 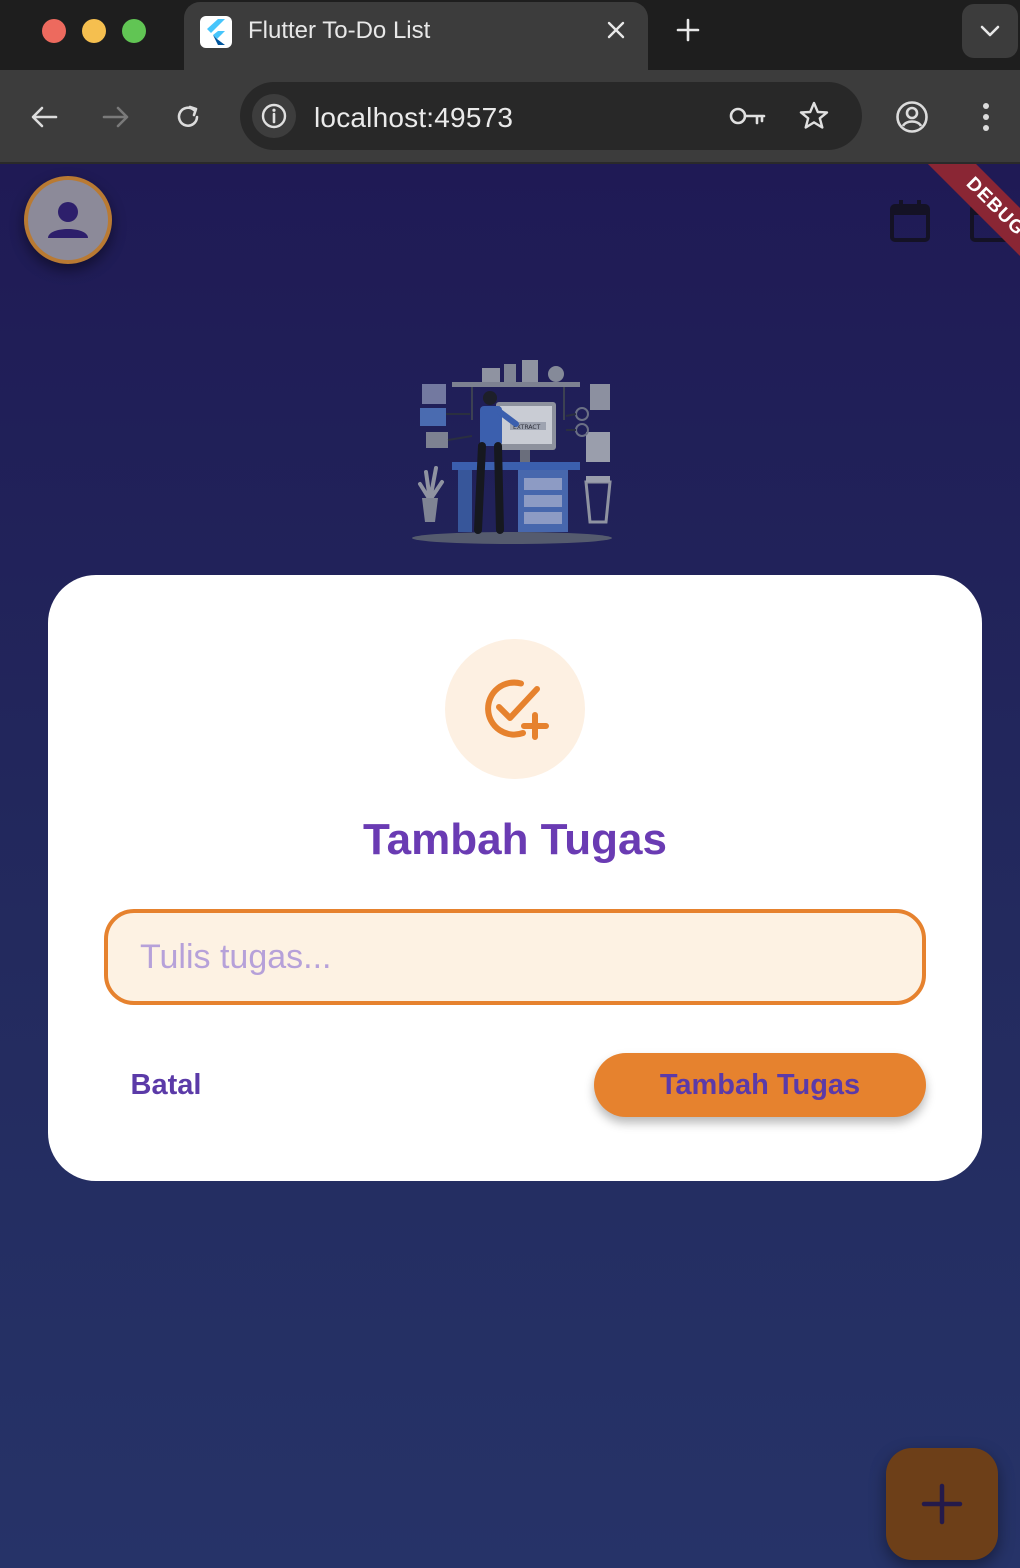 I want to click on browser-tab-bar: Flutter To-Do List, so click(x=510, y=35).